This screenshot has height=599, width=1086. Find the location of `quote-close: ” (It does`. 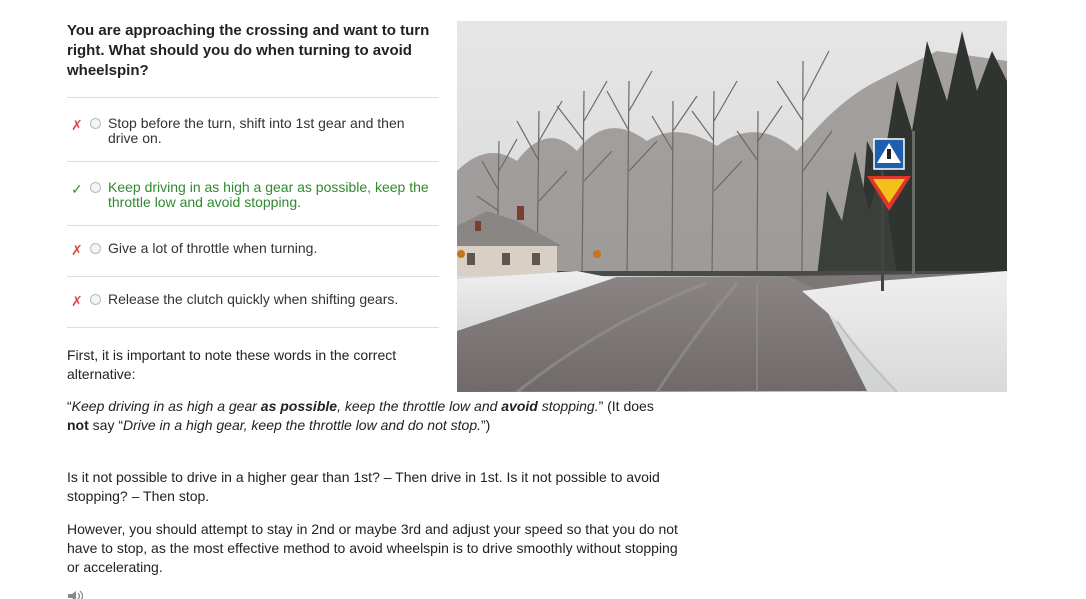

quote-close: ” (It does is located at coordinates (626, 406).